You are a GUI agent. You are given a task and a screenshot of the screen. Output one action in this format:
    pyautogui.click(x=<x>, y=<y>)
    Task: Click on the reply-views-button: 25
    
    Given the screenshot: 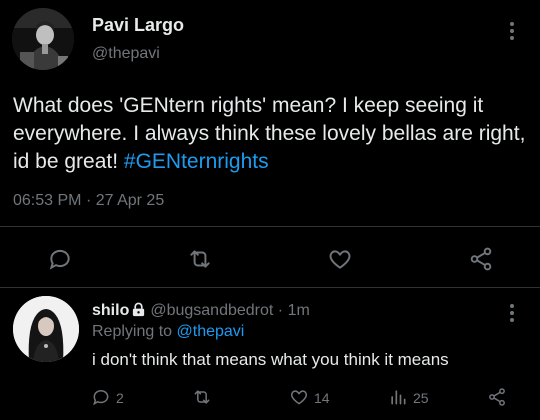 What is the action you would take?
    pyautogui.click(x=408, y=398)
    